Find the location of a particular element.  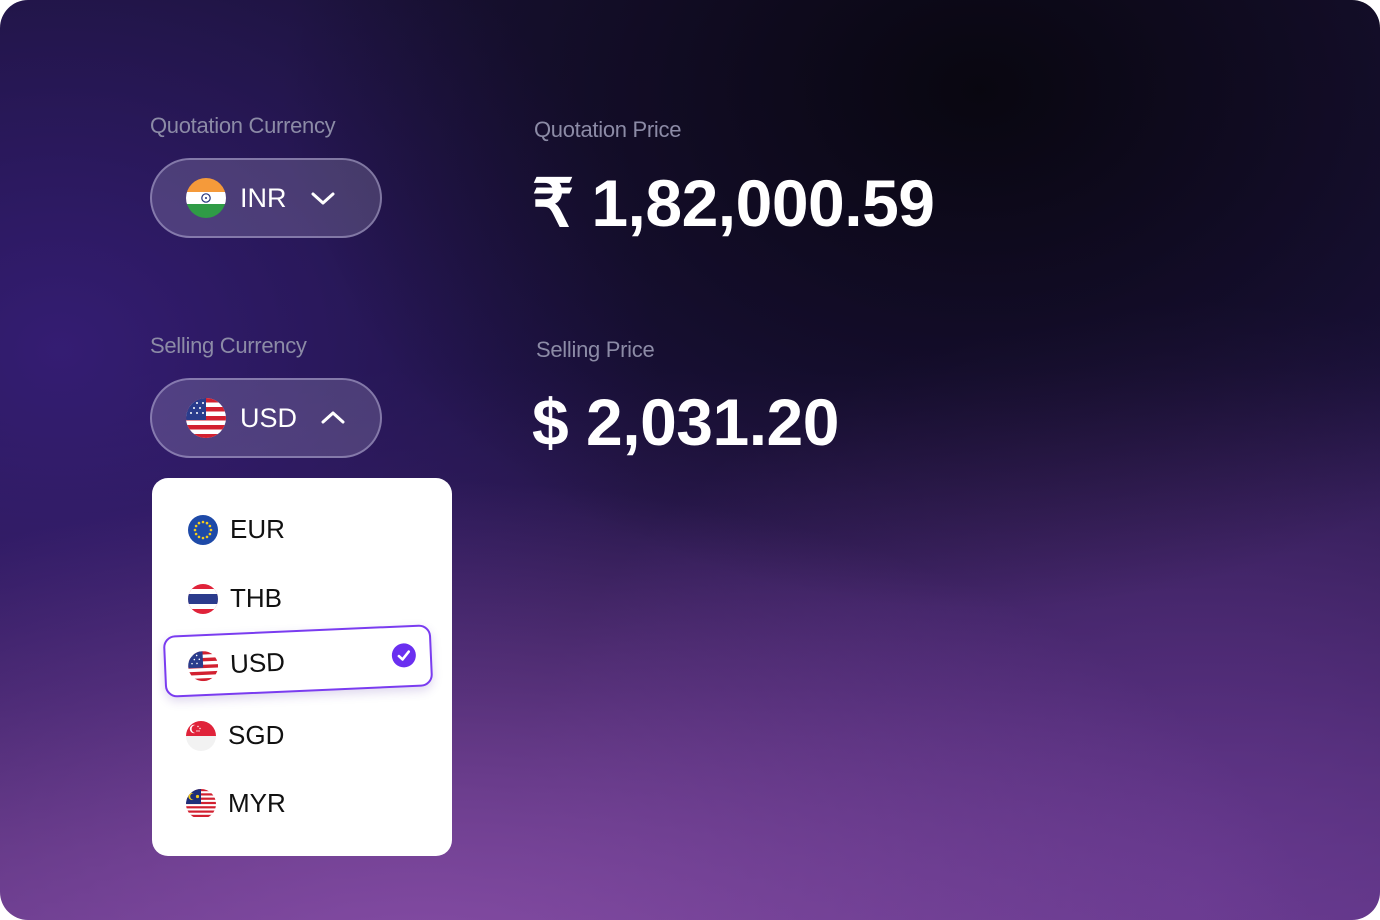

currency-option-usd: USD is located at coordinates (236, 664).